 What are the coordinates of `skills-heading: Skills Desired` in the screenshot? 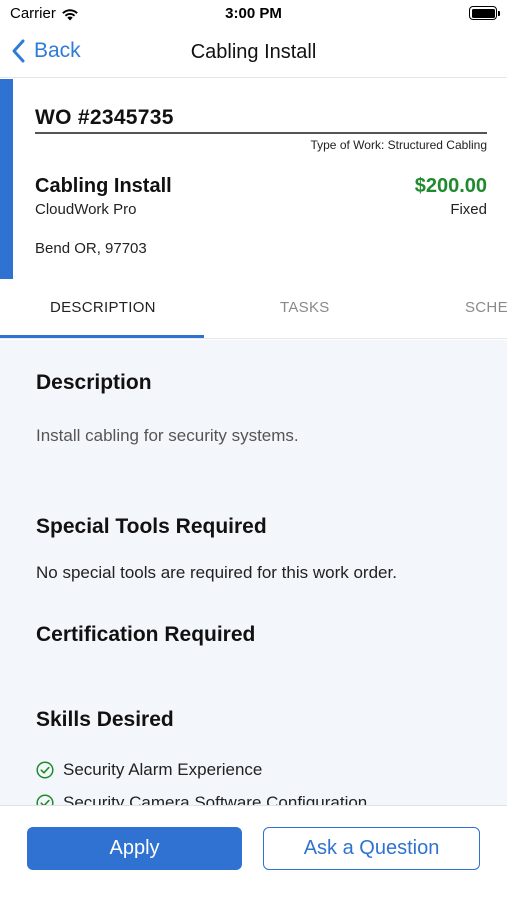 It's located at (105, 719).